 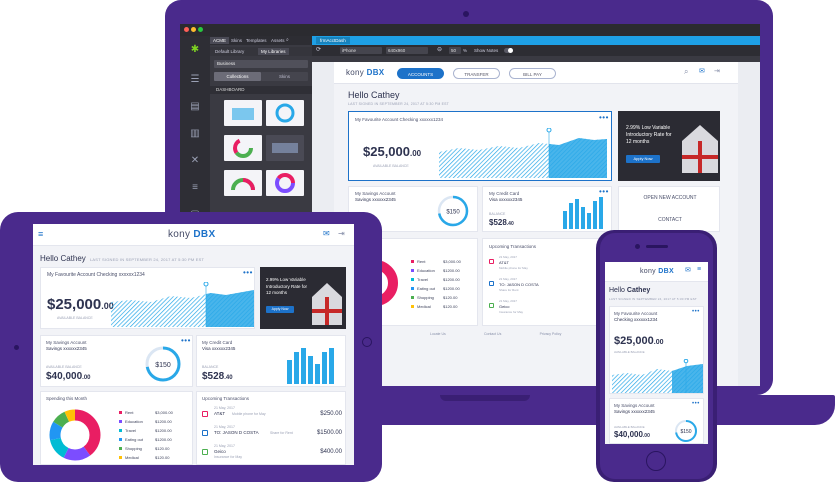 I want to click on tab-templates: Templates, so click(x=256, y=40).